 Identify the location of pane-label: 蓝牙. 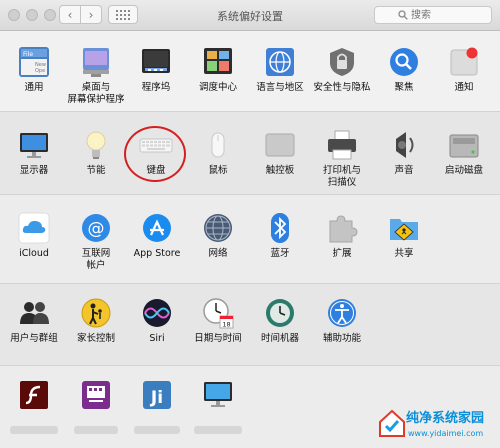
(280, 253).